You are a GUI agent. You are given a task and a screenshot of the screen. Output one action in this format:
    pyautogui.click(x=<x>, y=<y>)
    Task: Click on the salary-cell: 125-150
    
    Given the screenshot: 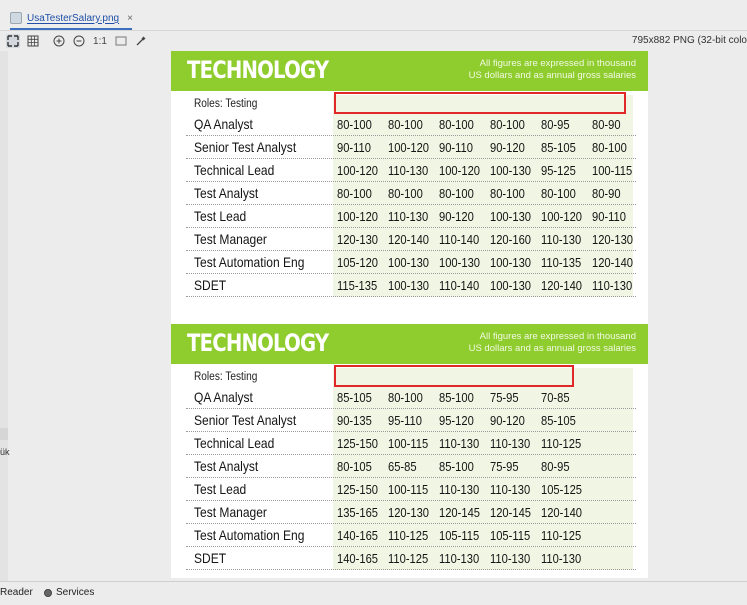 What is the action you would take?
    pyautogui.click(x=358, y=443)
    